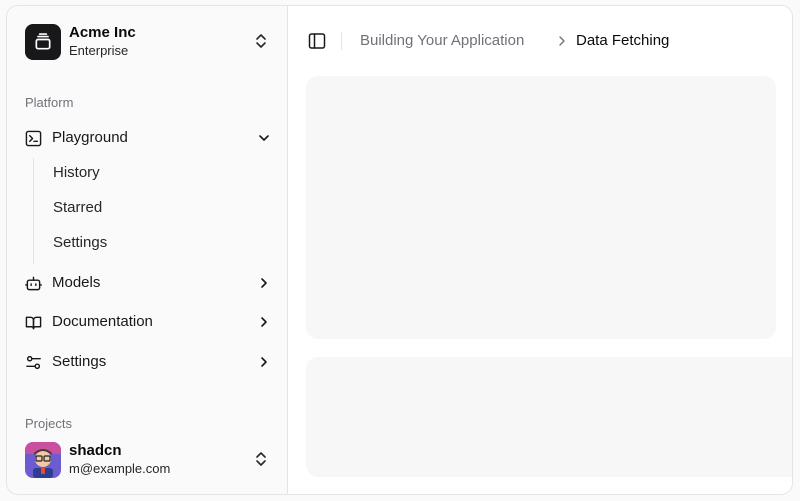 The image size is (800, 501). Describe the element at coordinates (623, 40) in the screenshot. I see `breadcrumb-current-page: Data Fetching` at that location.